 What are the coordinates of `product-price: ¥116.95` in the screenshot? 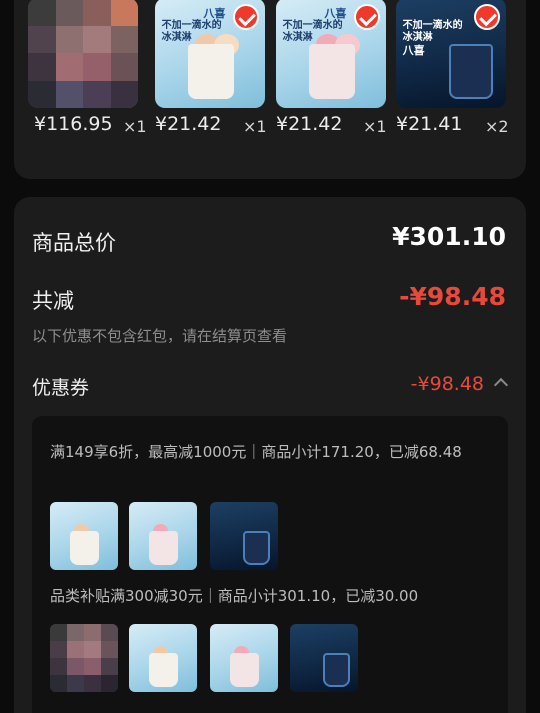 It's located at (73, 124).